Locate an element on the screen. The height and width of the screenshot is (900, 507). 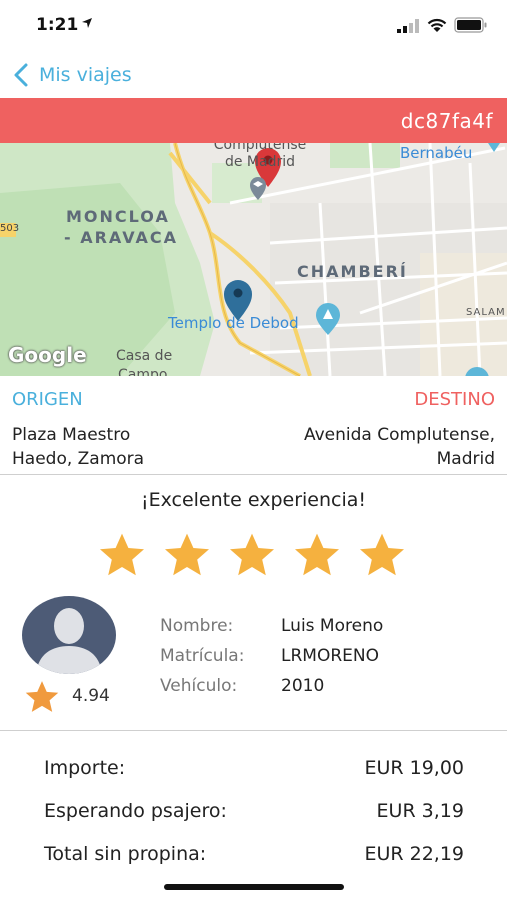
location-arrow-icon is located at coordinates (87, 23).